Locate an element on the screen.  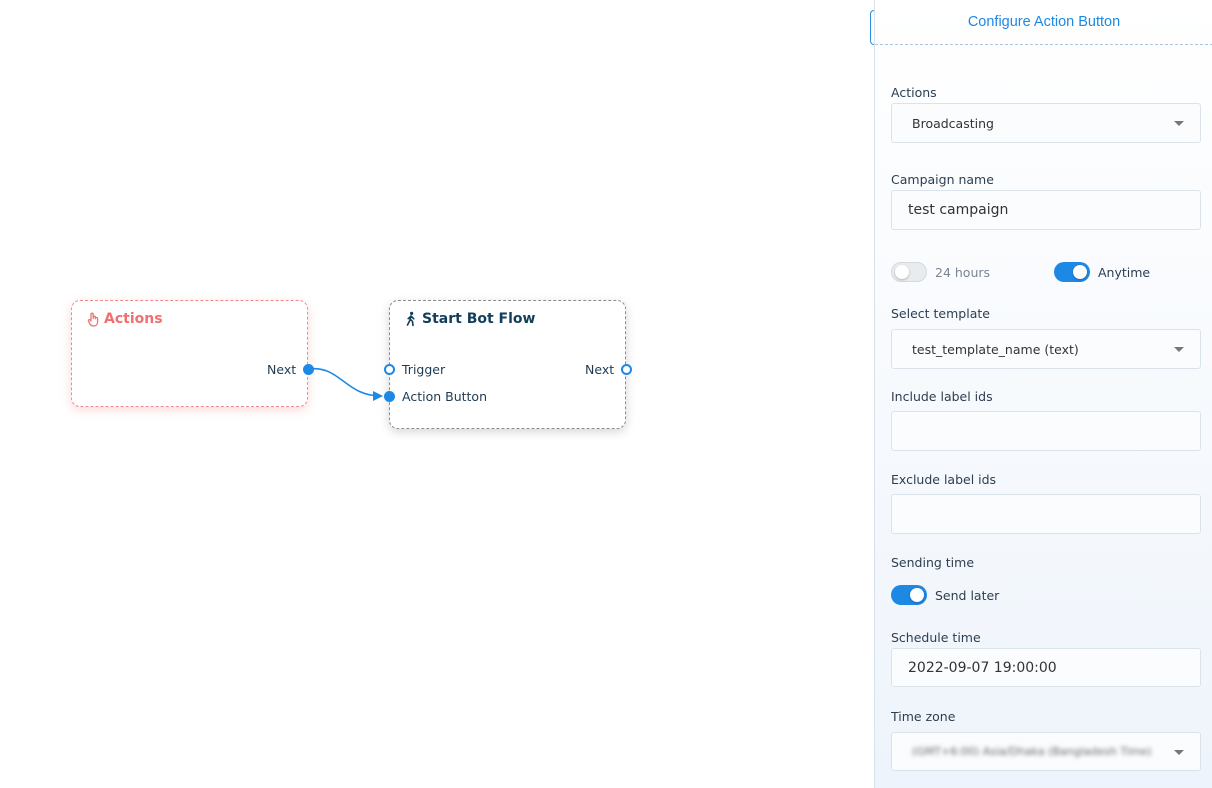
walking-person-icon is located at coordinates (411, 319).